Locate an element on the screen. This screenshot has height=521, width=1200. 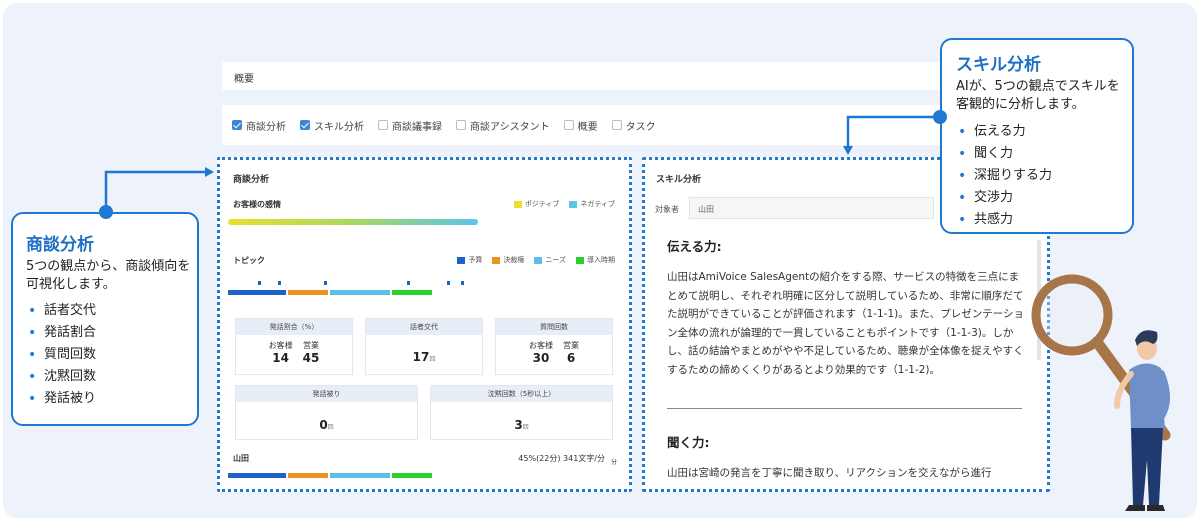
callout-list-item: 話者交代 is located at coordinates (61, 311).